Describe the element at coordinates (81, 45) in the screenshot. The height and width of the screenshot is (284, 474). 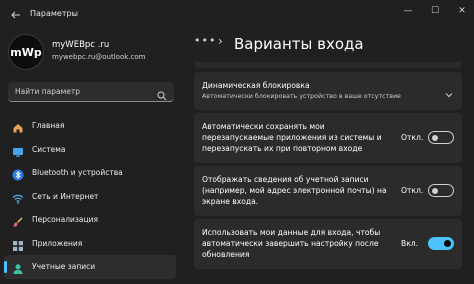
I see `profile-name: myWEBpc .ru` at that location.